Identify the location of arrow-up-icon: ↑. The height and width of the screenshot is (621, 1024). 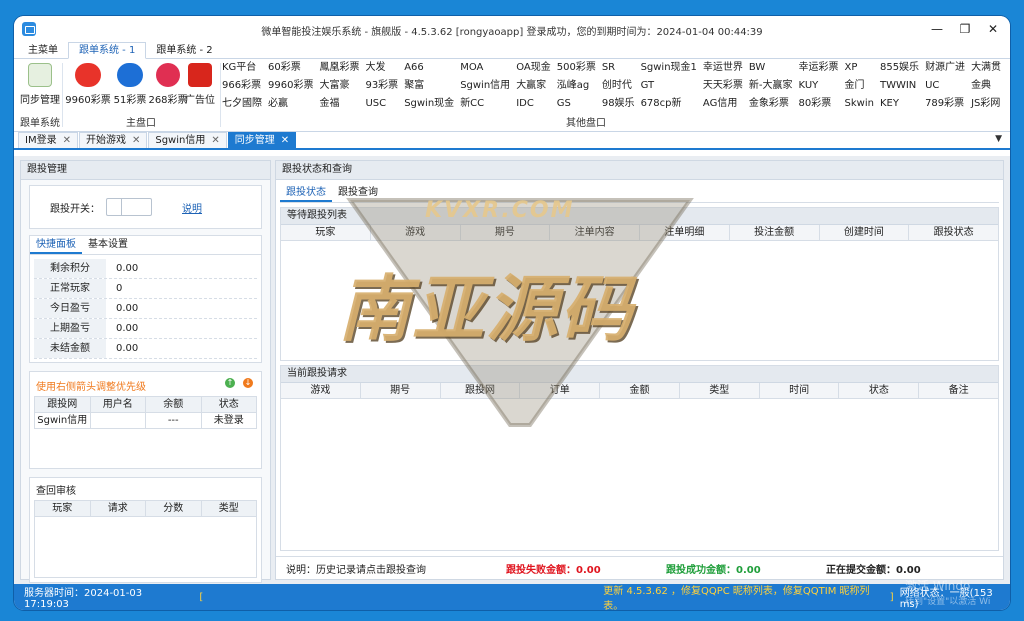
(230, 383).